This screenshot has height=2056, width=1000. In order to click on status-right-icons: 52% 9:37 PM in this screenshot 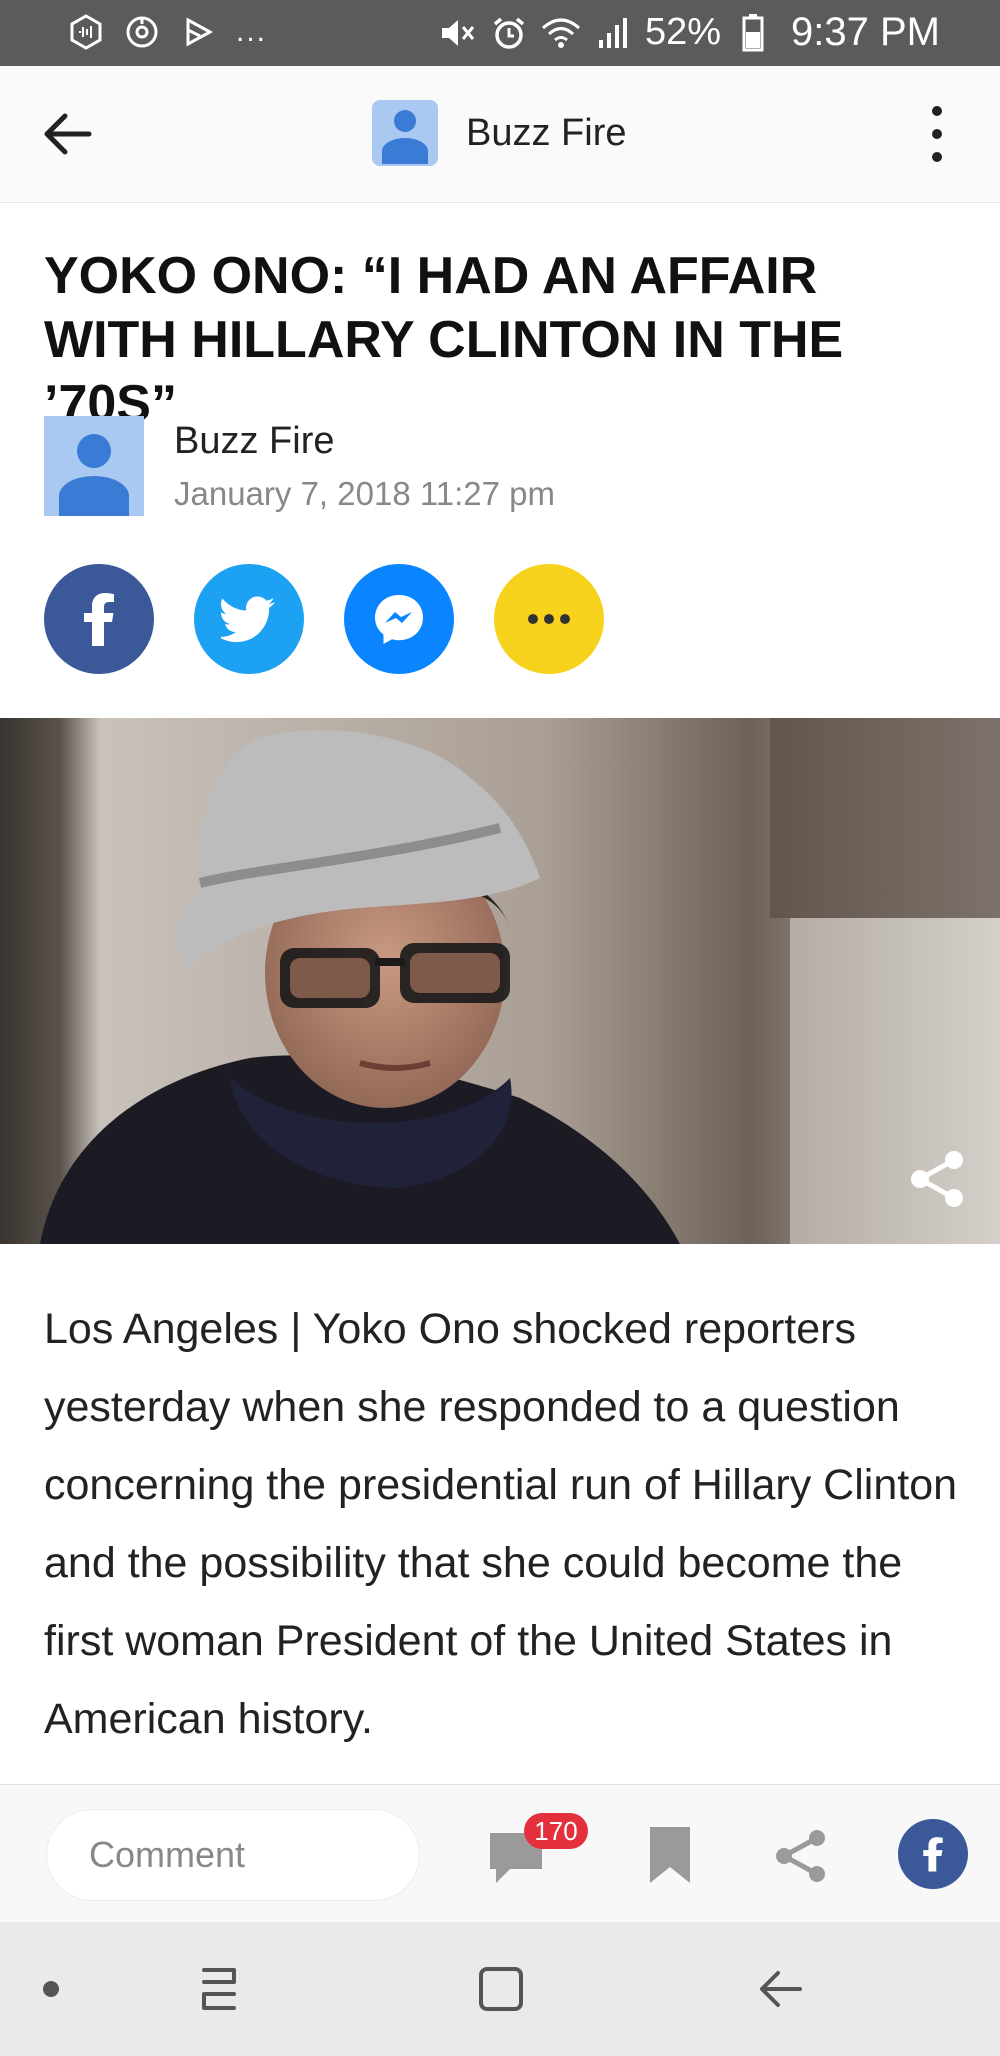, I will do `click(688, 32)`.